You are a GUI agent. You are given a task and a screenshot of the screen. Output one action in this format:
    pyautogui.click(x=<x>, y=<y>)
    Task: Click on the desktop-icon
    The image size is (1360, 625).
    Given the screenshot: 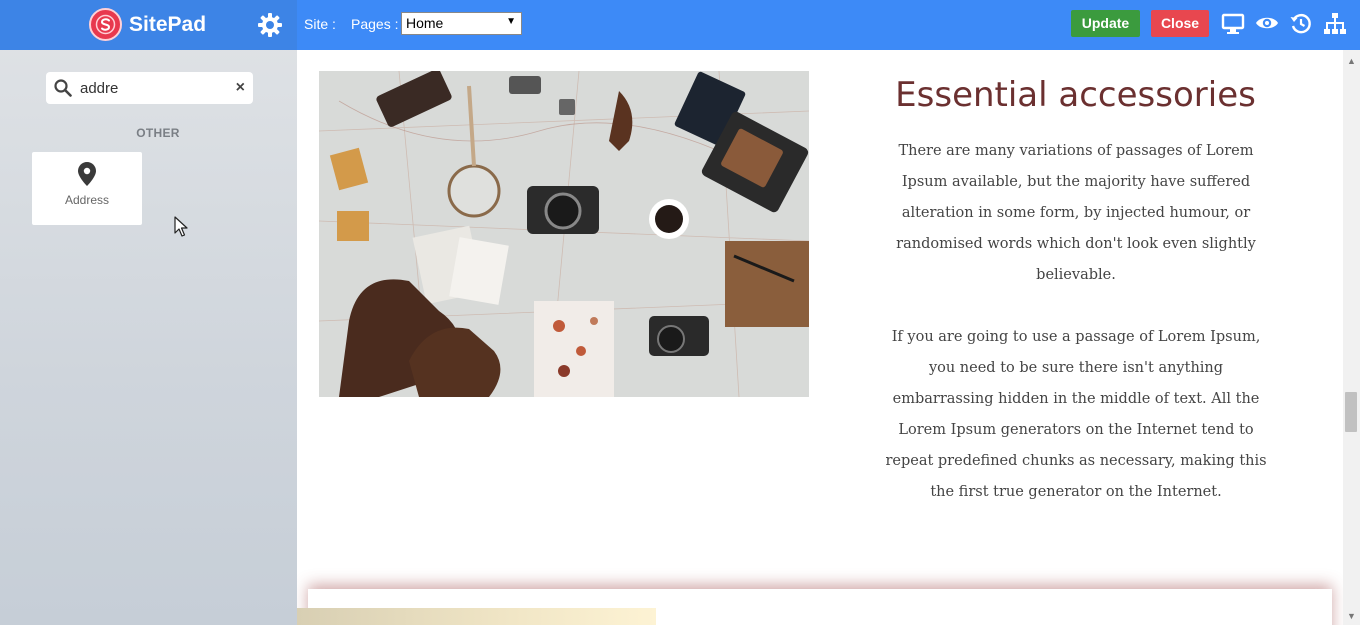 What is the action you would take?
    pyautogui.click(x=1233, y=24)
    